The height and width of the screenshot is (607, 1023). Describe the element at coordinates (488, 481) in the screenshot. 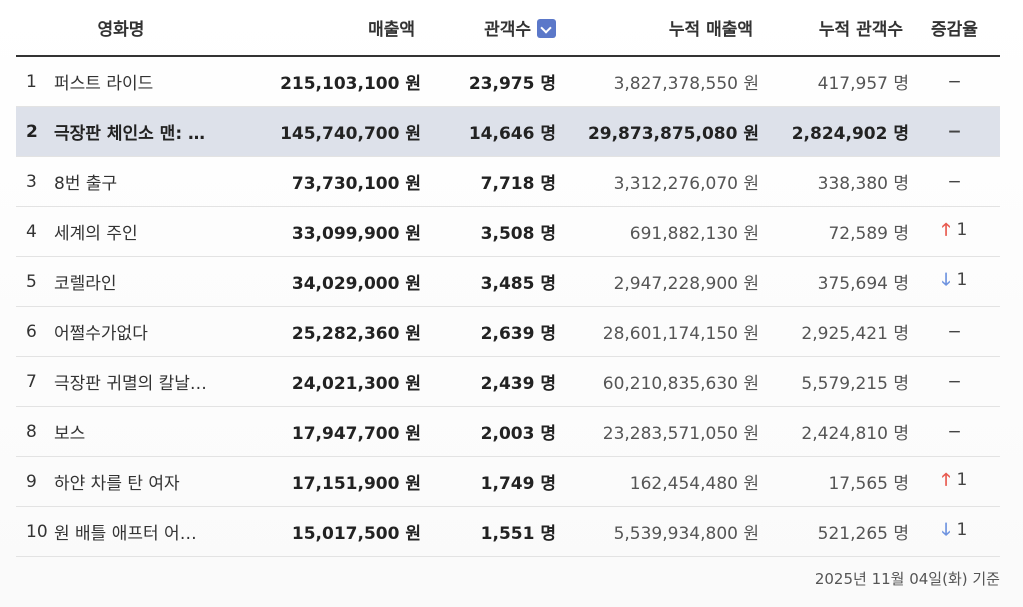

I see `cell-audience: 1,749 명` at that location.